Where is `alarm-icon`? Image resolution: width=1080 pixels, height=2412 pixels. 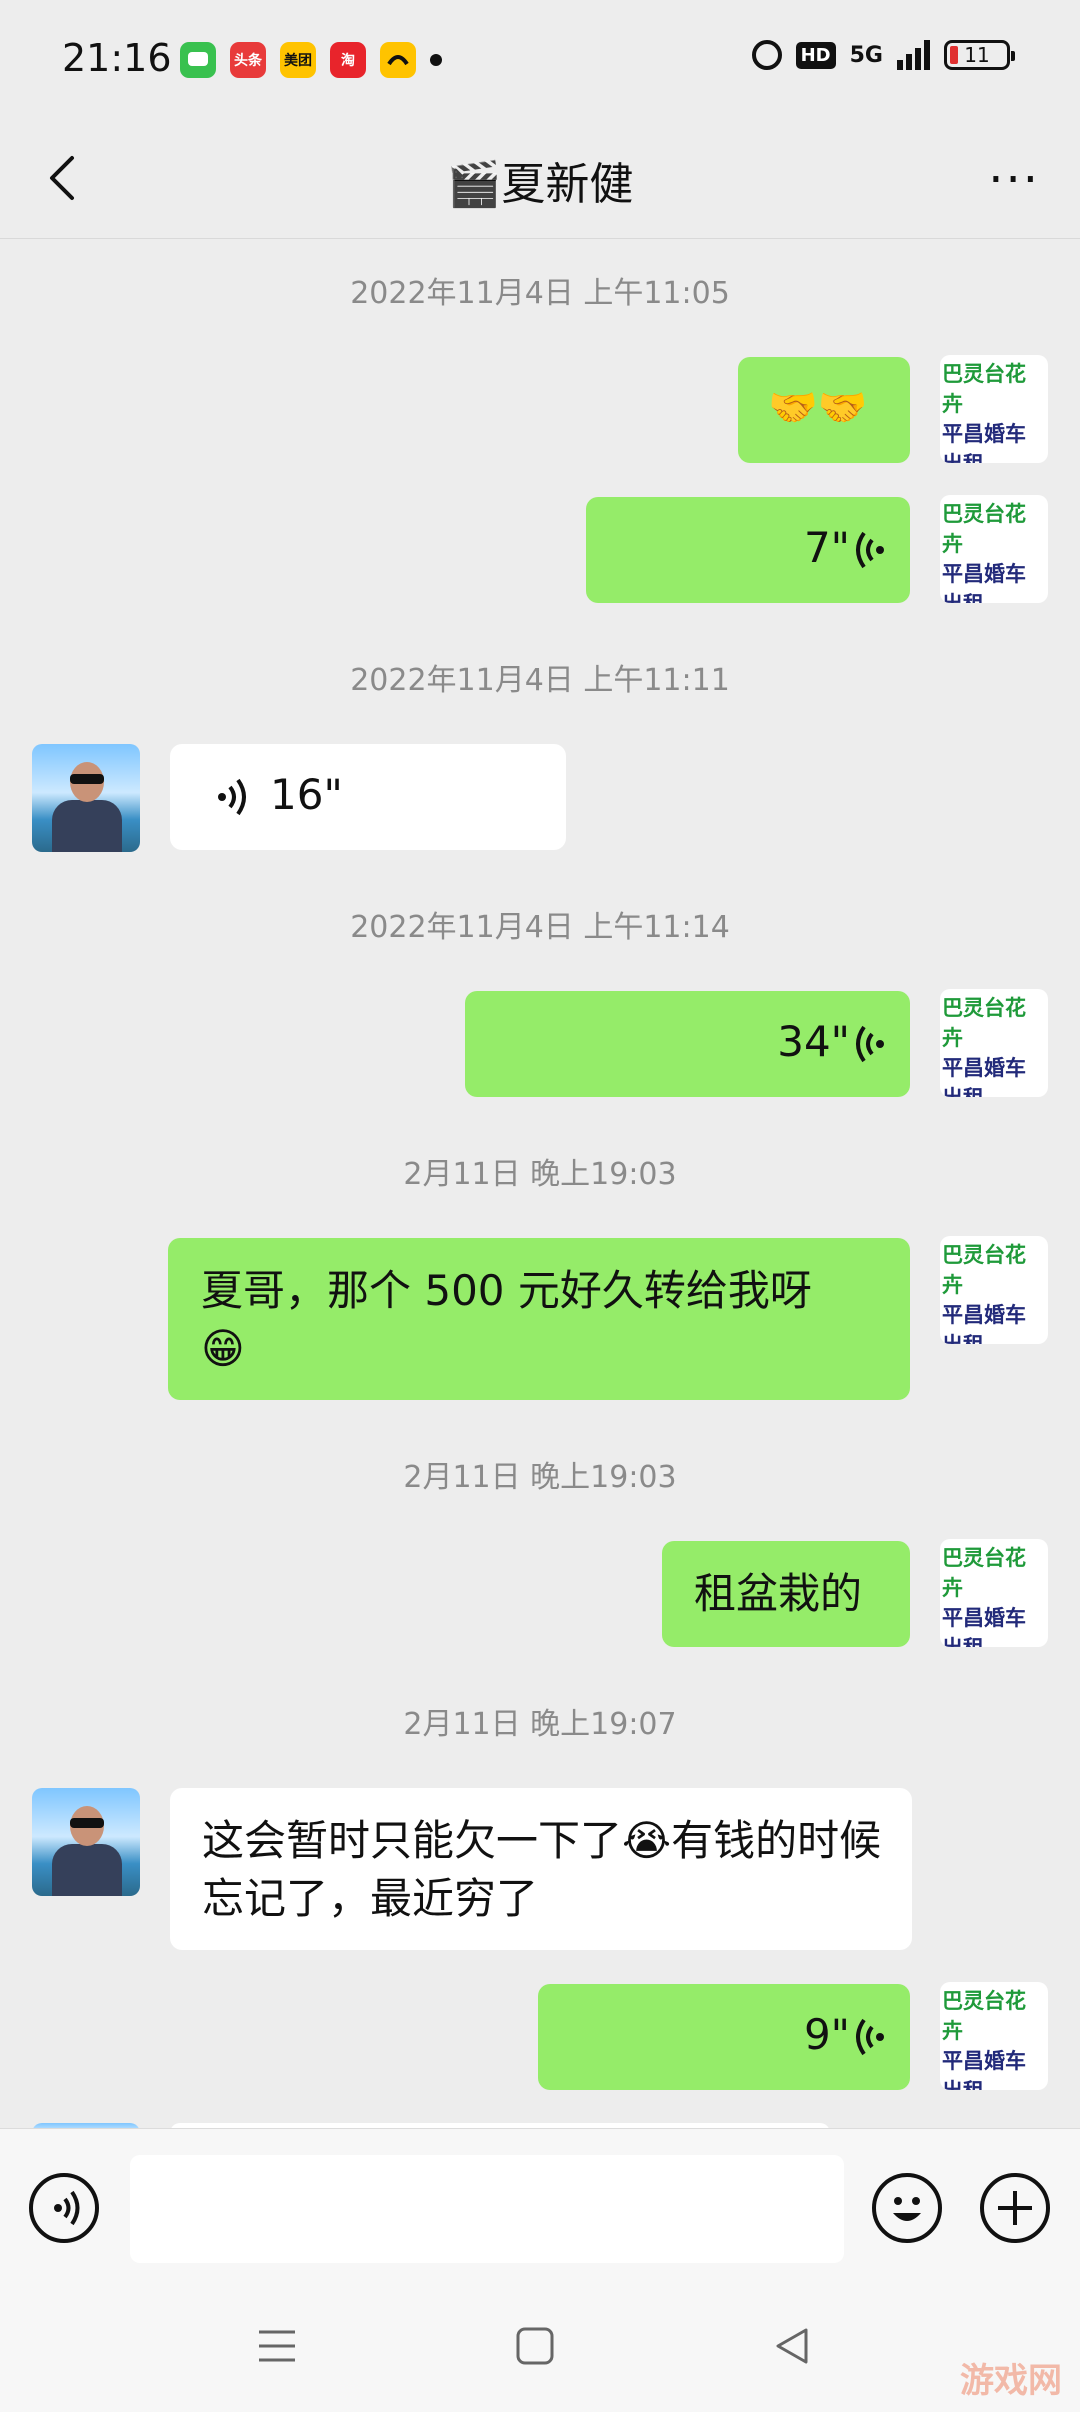
alarm-icon is located at coordinates (766, 55).